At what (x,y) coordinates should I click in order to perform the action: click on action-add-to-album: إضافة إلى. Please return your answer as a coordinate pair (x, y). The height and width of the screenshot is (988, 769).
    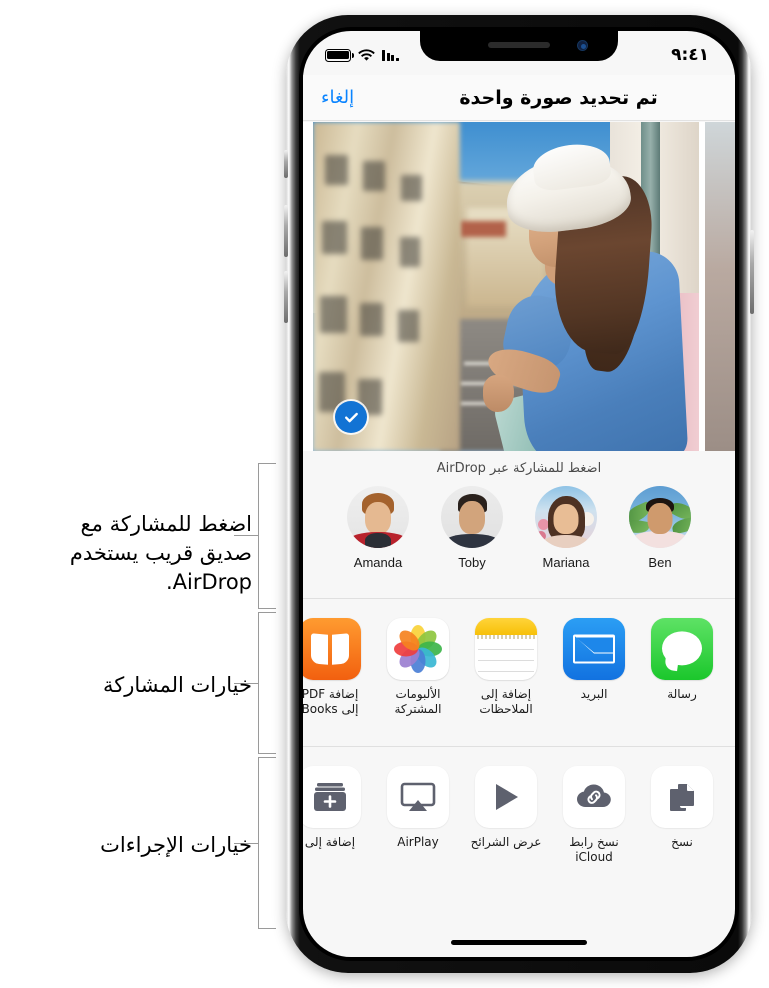
    Looking at the image, I should click on (335, 816).